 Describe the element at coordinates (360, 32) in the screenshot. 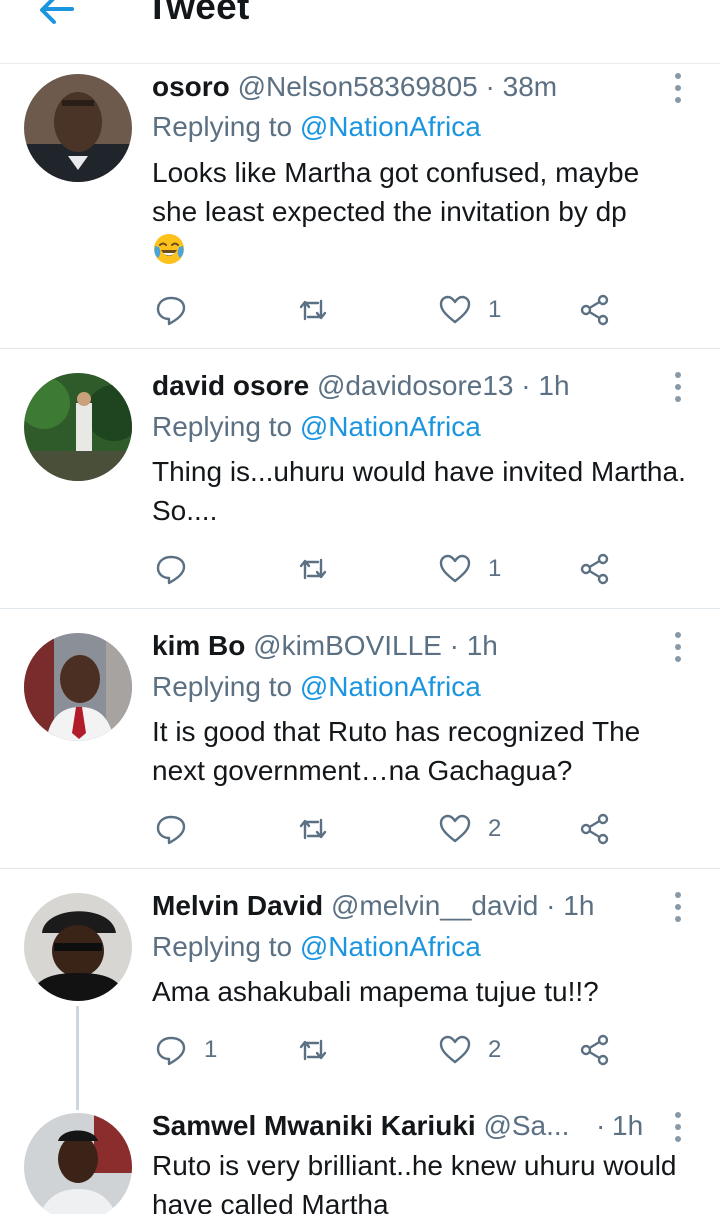

I see `top-bar: Tweet` at that location.